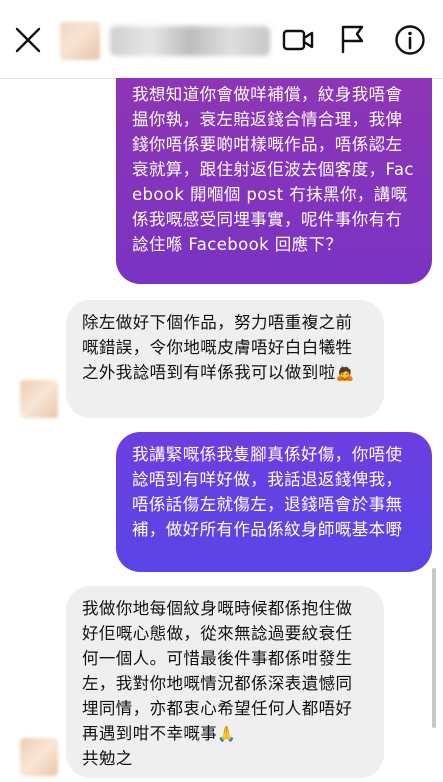  Describe the element at coordinates (352, 39) in the screenshot. I see `flag-icon` at that location.